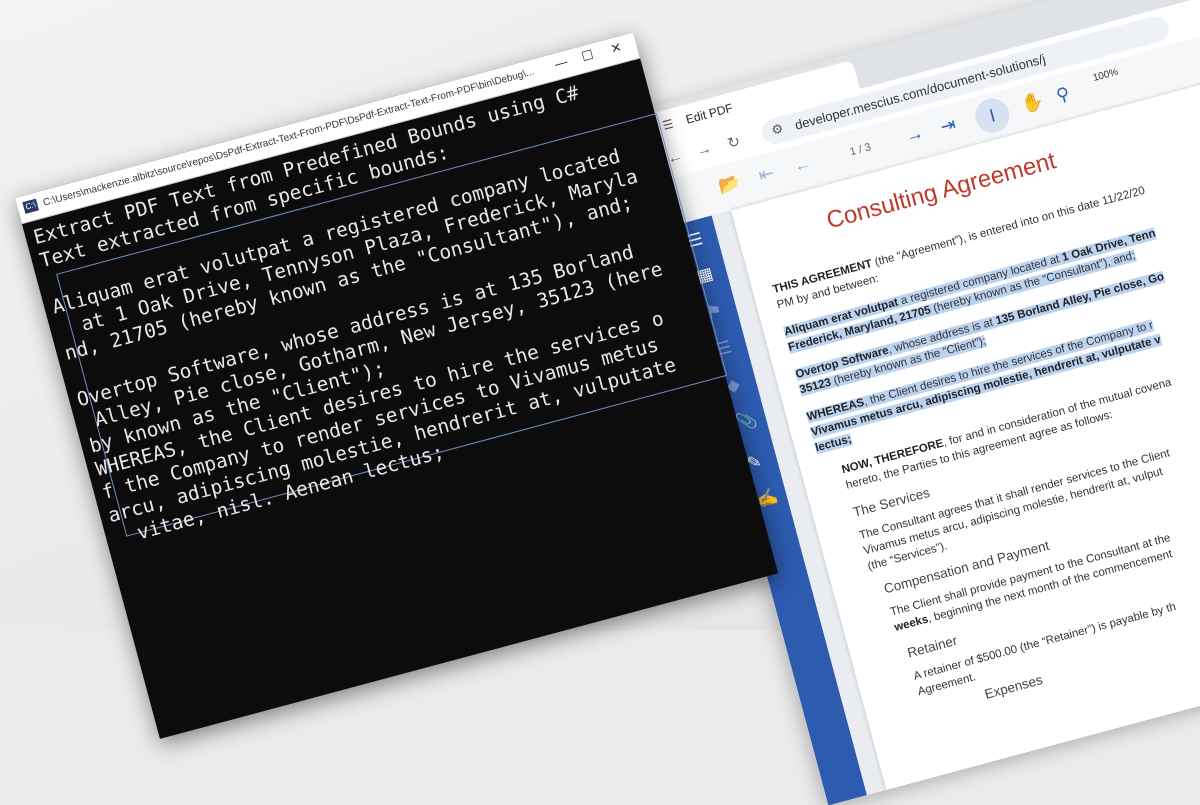  I want to click on agreement-mid: (the “Agreement”), so click(917, 251).